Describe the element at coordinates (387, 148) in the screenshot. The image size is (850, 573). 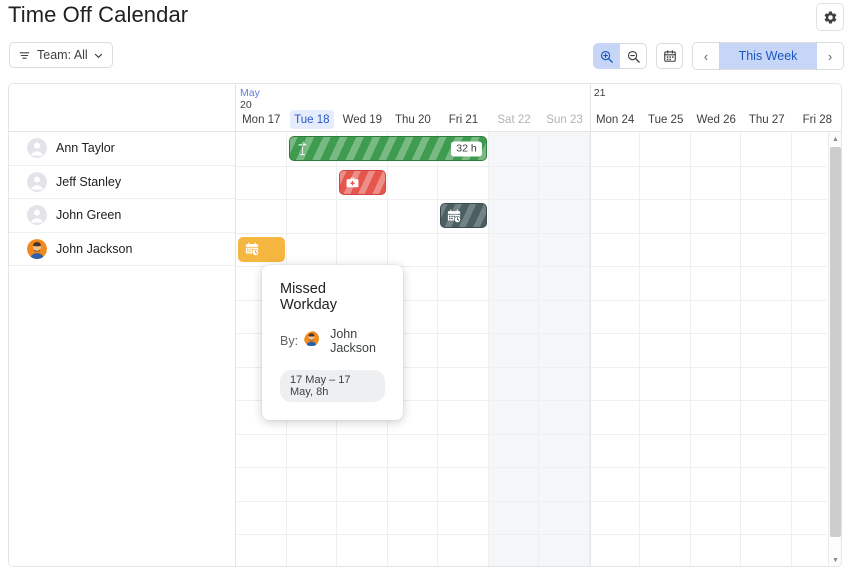
I see `event-bar: 32 h` at that location.